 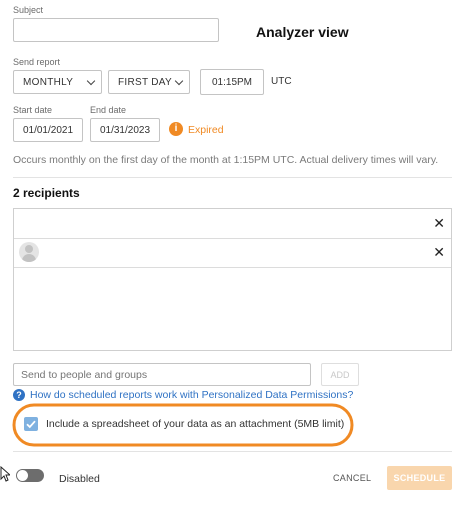 What do you see at coordinates (340, 374) in the screenshot?
I see `add-button: ADD` at bounding box center [340, 374].